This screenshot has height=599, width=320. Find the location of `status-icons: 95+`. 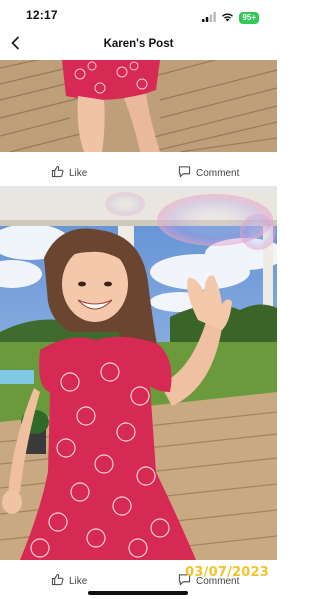

status-icons: 95+ is located at coordinates (230, 18).